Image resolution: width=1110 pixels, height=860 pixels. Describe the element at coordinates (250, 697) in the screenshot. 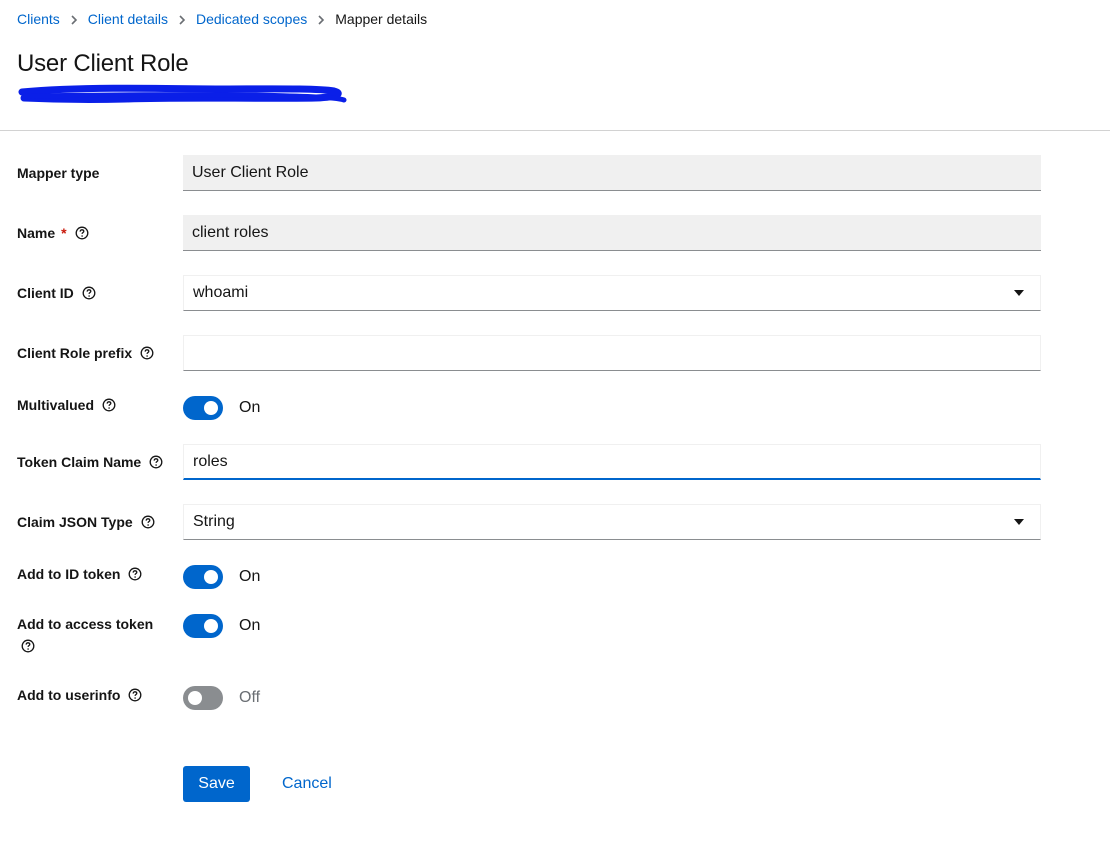

I see `toggle-state-label: Off` at that location.